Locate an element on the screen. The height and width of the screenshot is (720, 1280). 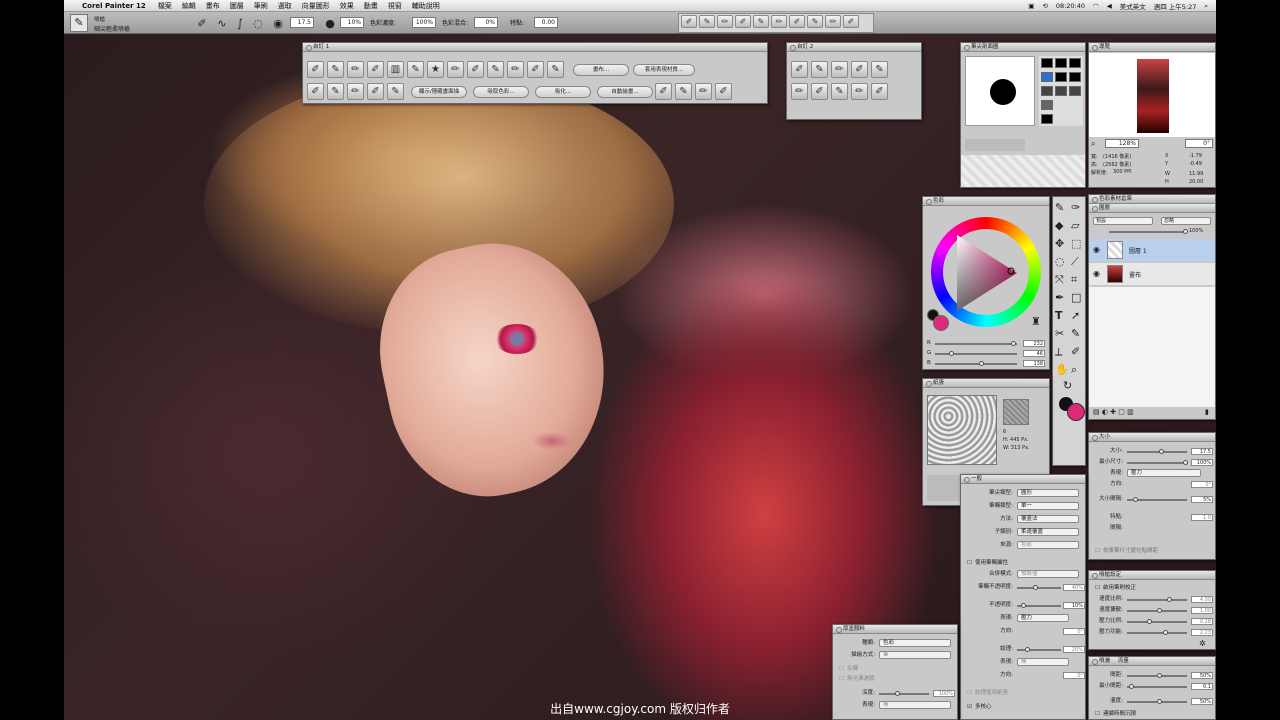
min-spacing-value: 0.1 is located at coordinates (1202, 686).